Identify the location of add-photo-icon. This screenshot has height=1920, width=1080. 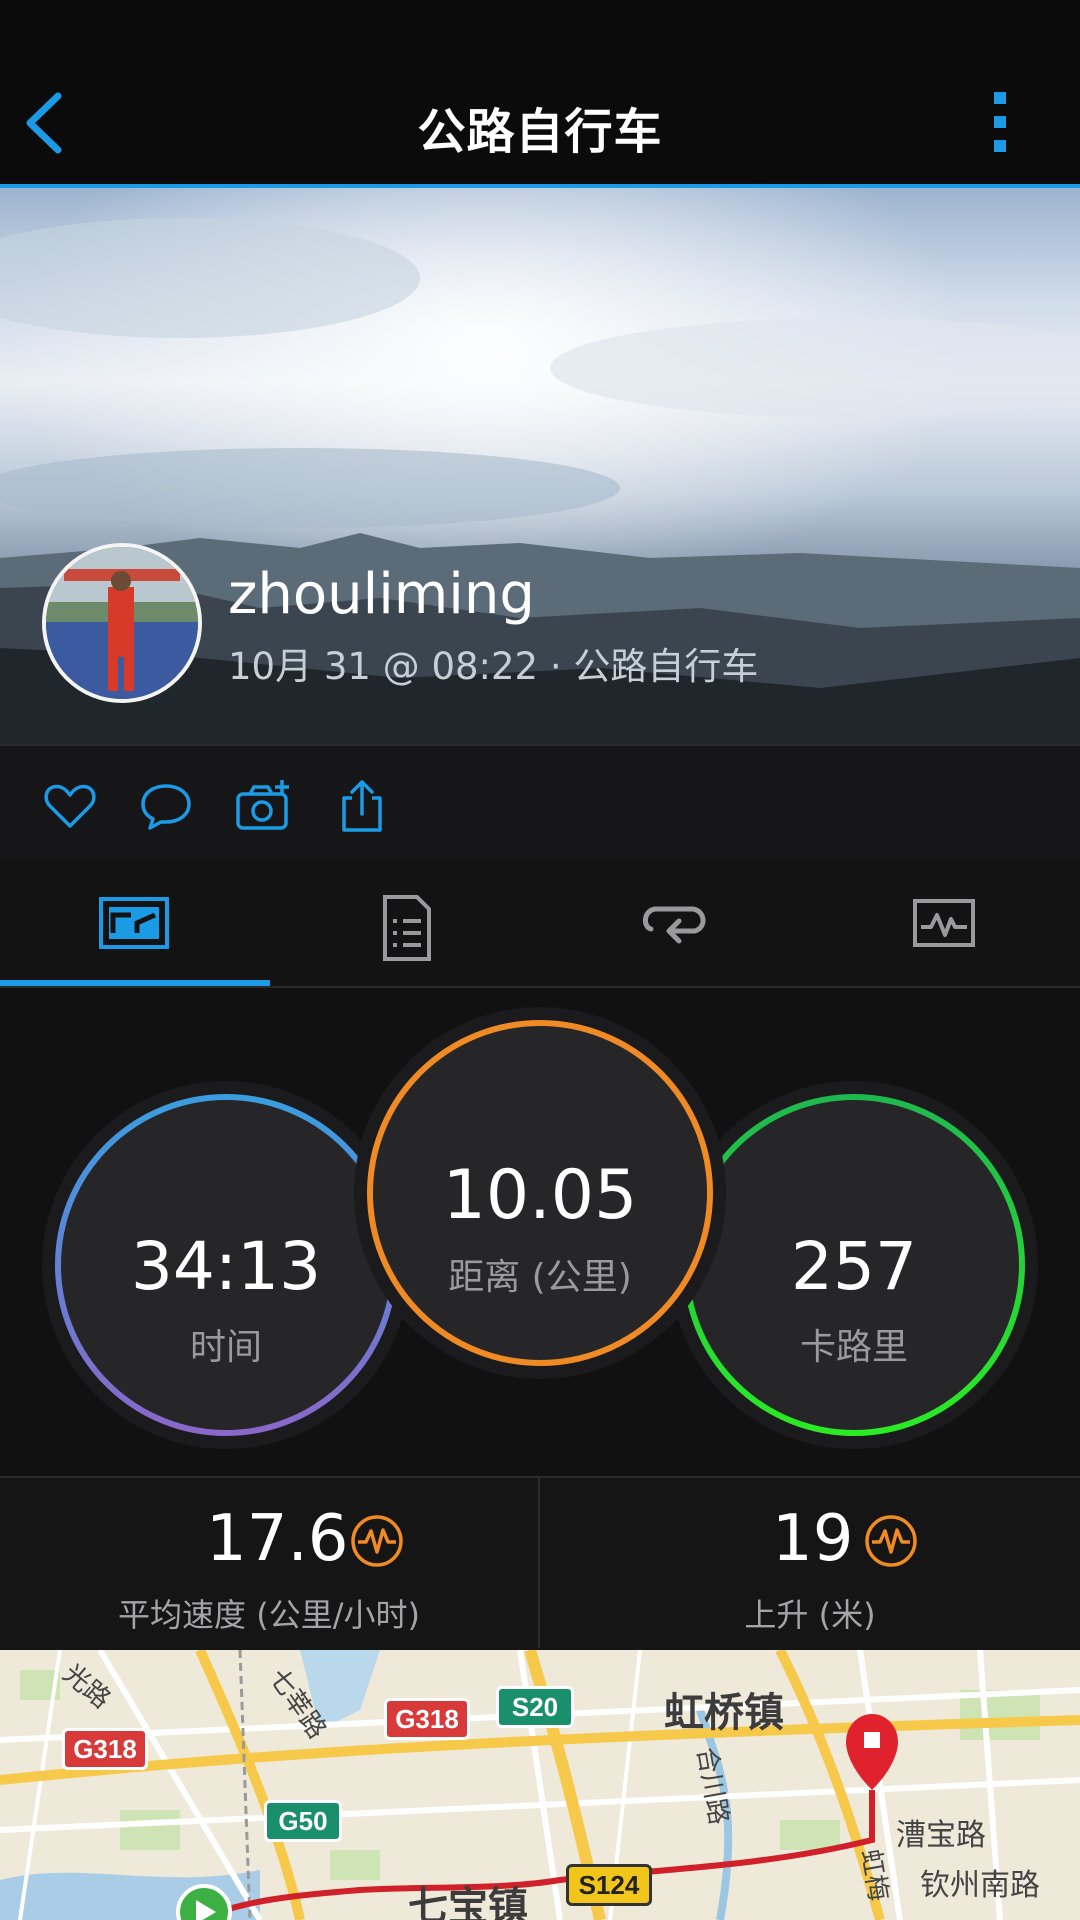
(262, 805).